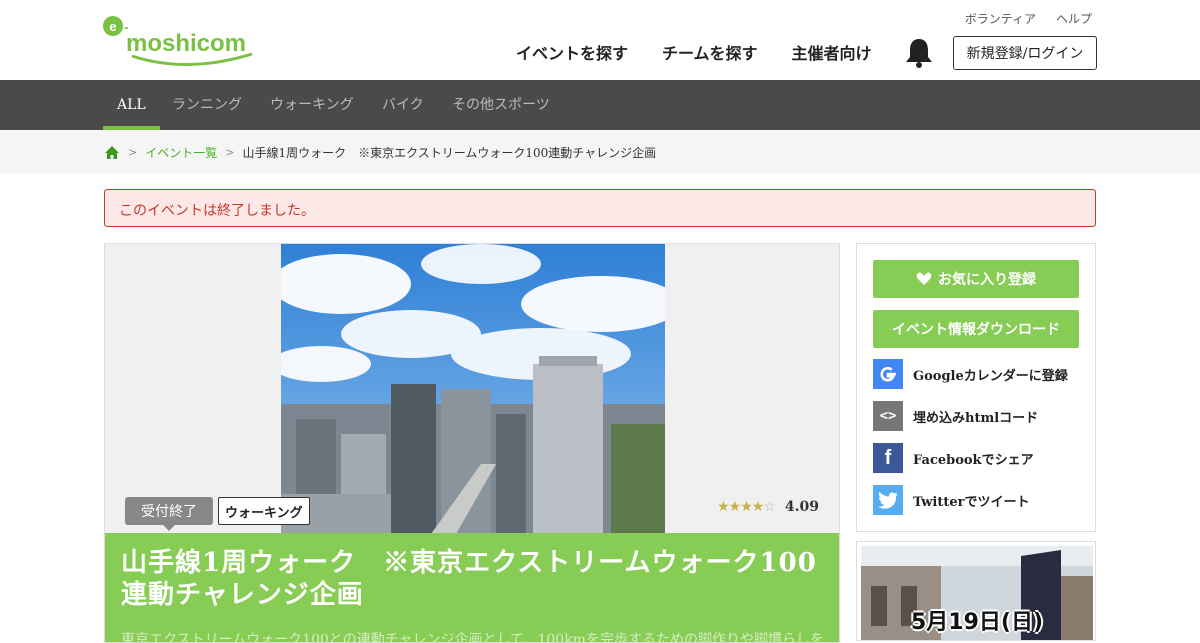 The height and width of the screenshot is (643, 1200). Describe the element at coordinates (976, 591) in the screenshot. I see `side-event-photo: 5月19日(日)` at that location.